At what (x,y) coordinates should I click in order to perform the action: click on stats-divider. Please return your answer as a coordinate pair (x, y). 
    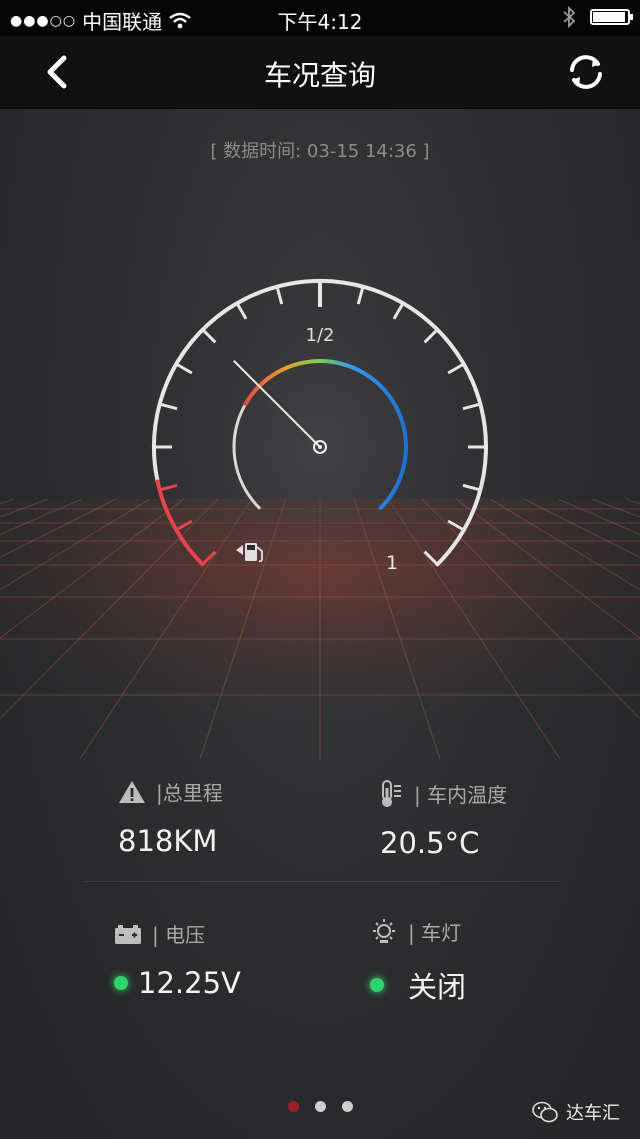
    Looking at the image, I should click on (322, 881).